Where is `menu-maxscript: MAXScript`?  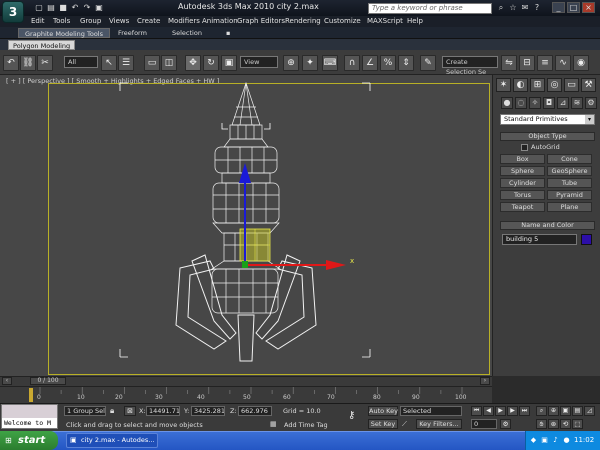
menu-maxscript: MAXScript is located at coordinates (385, 21).